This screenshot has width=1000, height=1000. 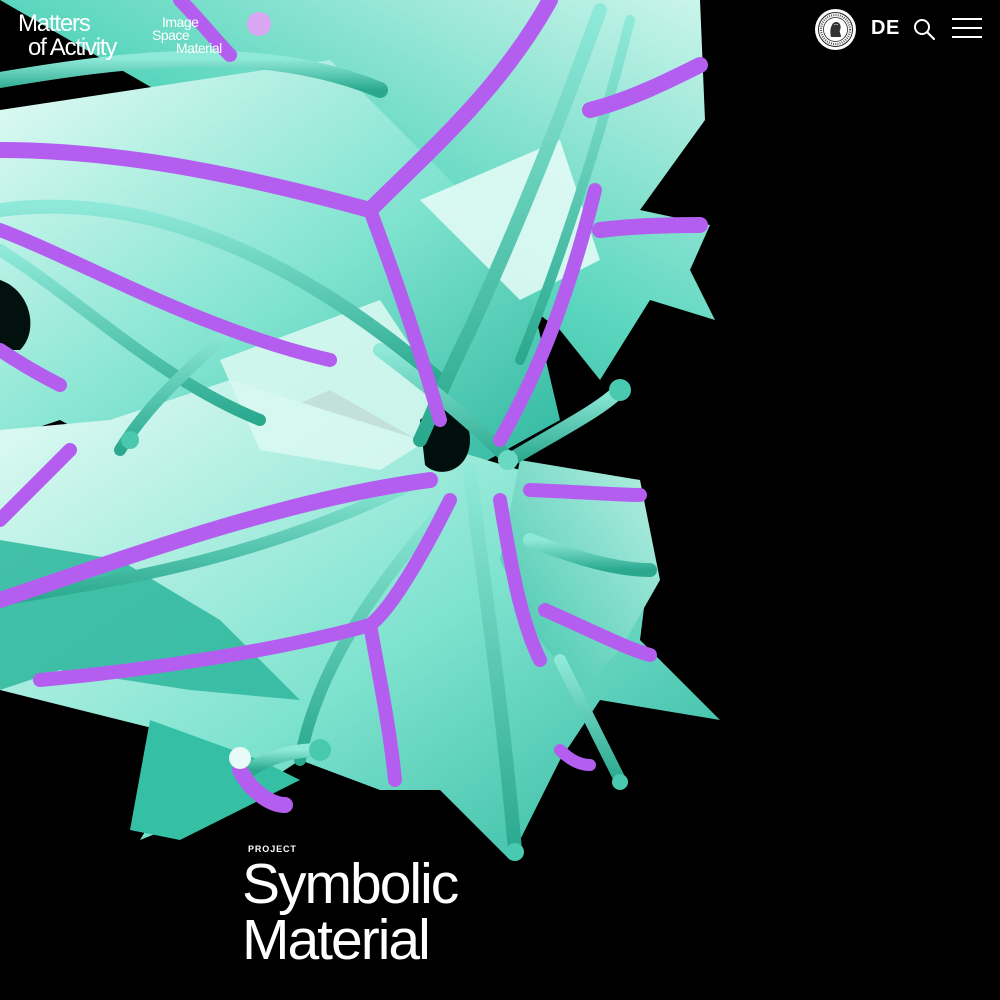 I want to click on hamburger-menu-icon, so click(x=967, y=28).